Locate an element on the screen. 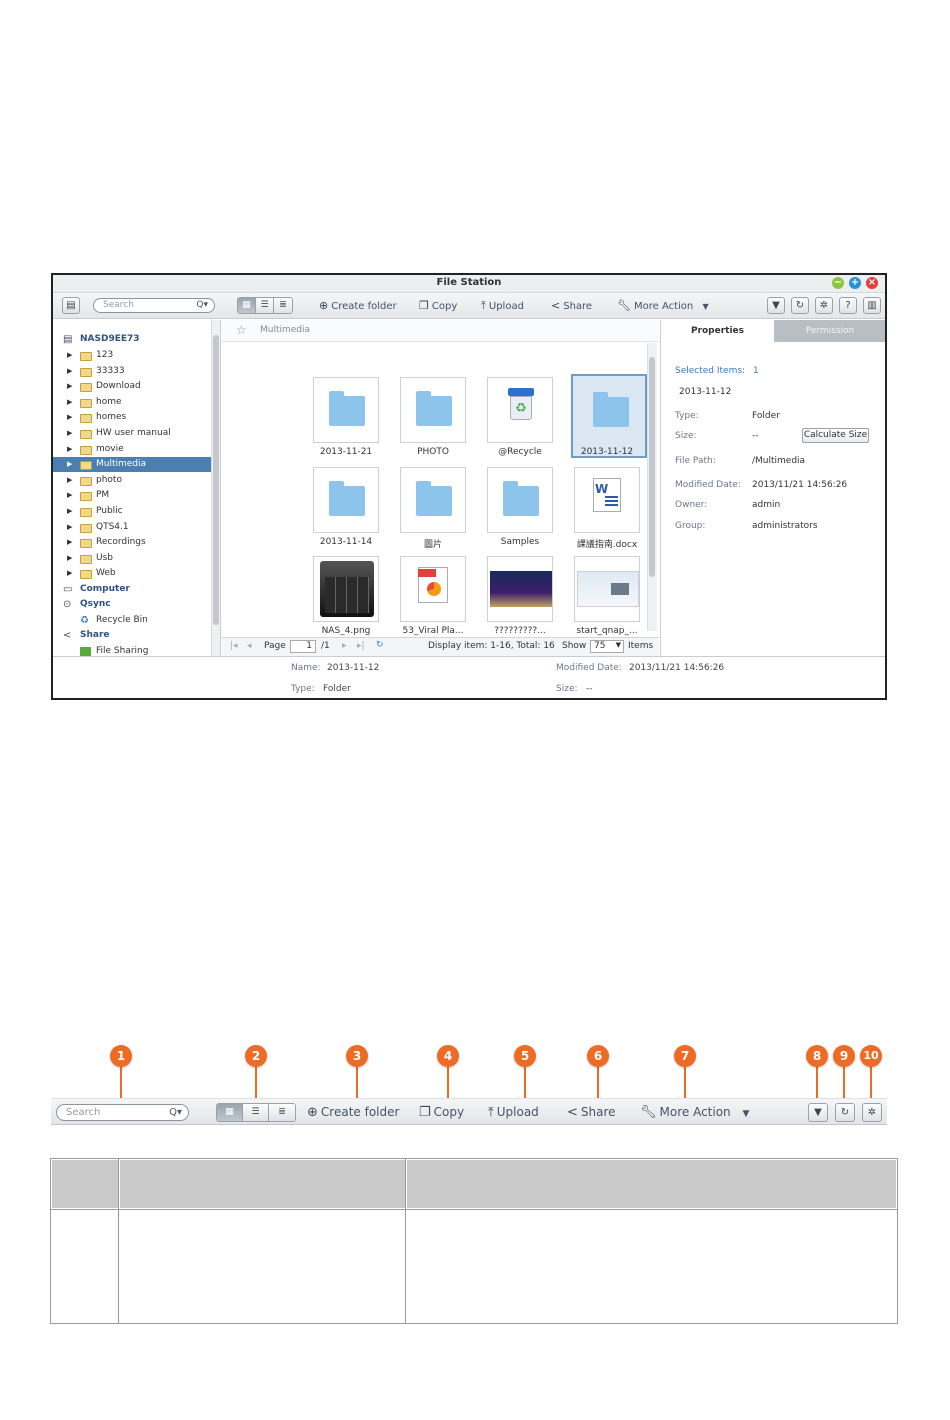 This screenshot has height=1420, width=950. tree-item: ▶ Public is located at coordinates (132, 511).